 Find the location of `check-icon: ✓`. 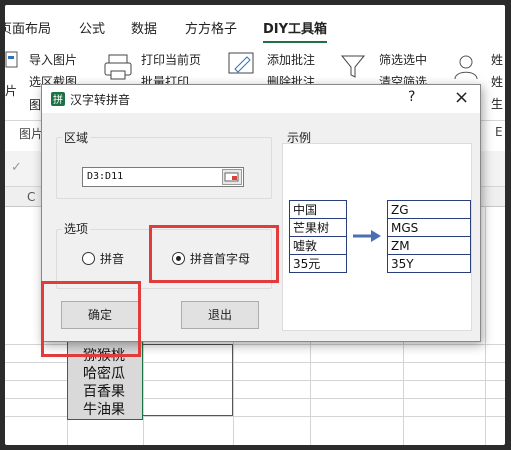

check-icon: ✓ is located at coordinates (16, 167).